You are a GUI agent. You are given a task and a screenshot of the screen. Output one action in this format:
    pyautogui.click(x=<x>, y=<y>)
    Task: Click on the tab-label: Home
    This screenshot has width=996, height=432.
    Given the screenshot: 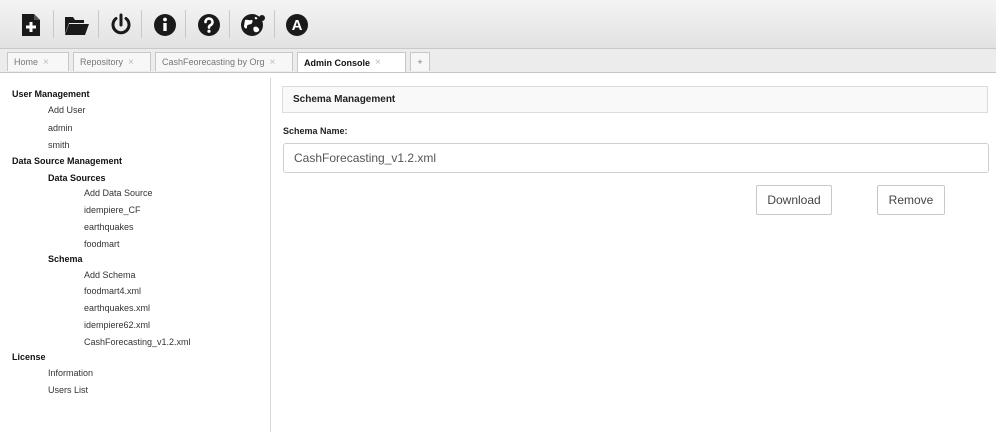 What is the action you would take?
    pyautogui.click(x=26, y=62)
    